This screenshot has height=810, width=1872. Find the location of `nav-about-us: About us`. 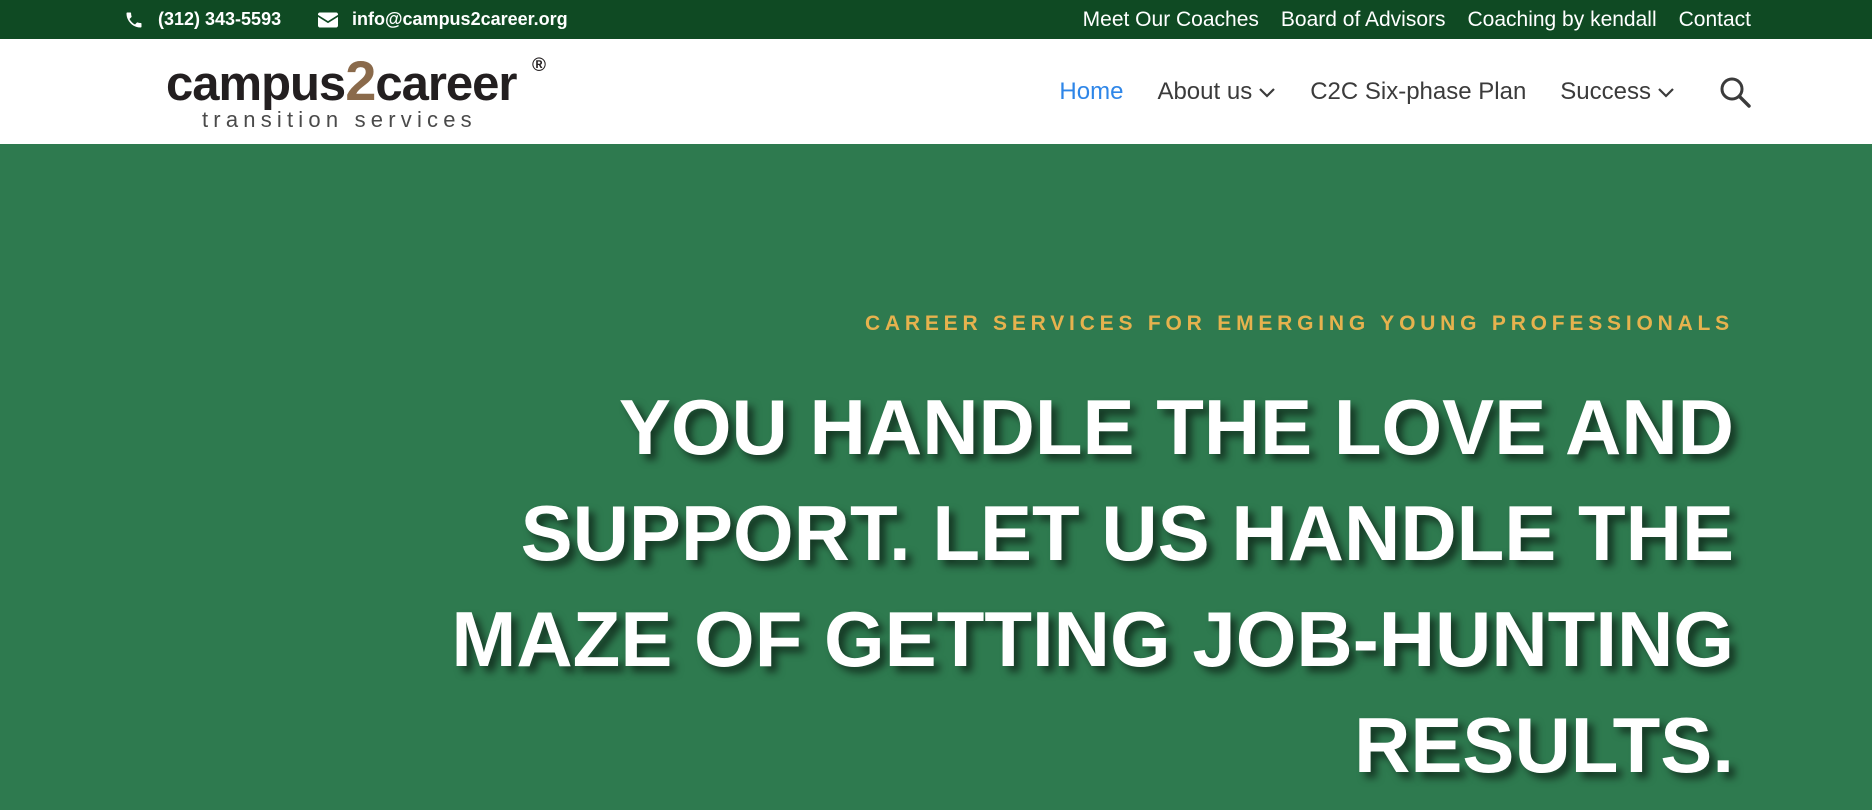

nav-about-us: About us is located at coordinates (1216, 92).